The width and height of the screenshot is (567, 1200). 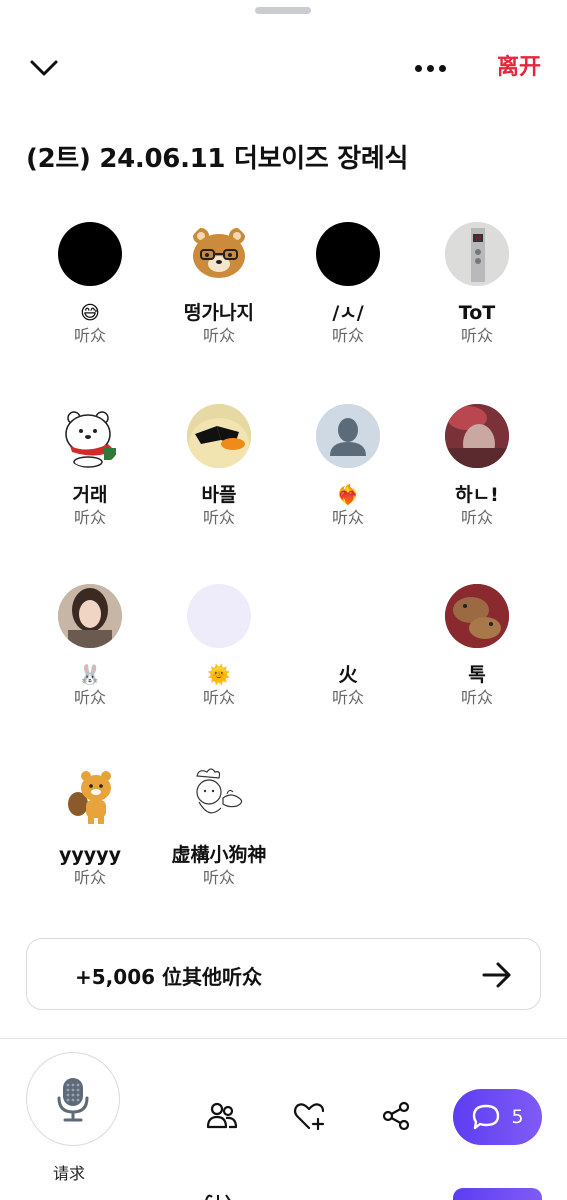 What do you see at coordinates (348, 659) in the screenshot?
I see `participant-tile: 火 听众` at bounding box center [348, 659].